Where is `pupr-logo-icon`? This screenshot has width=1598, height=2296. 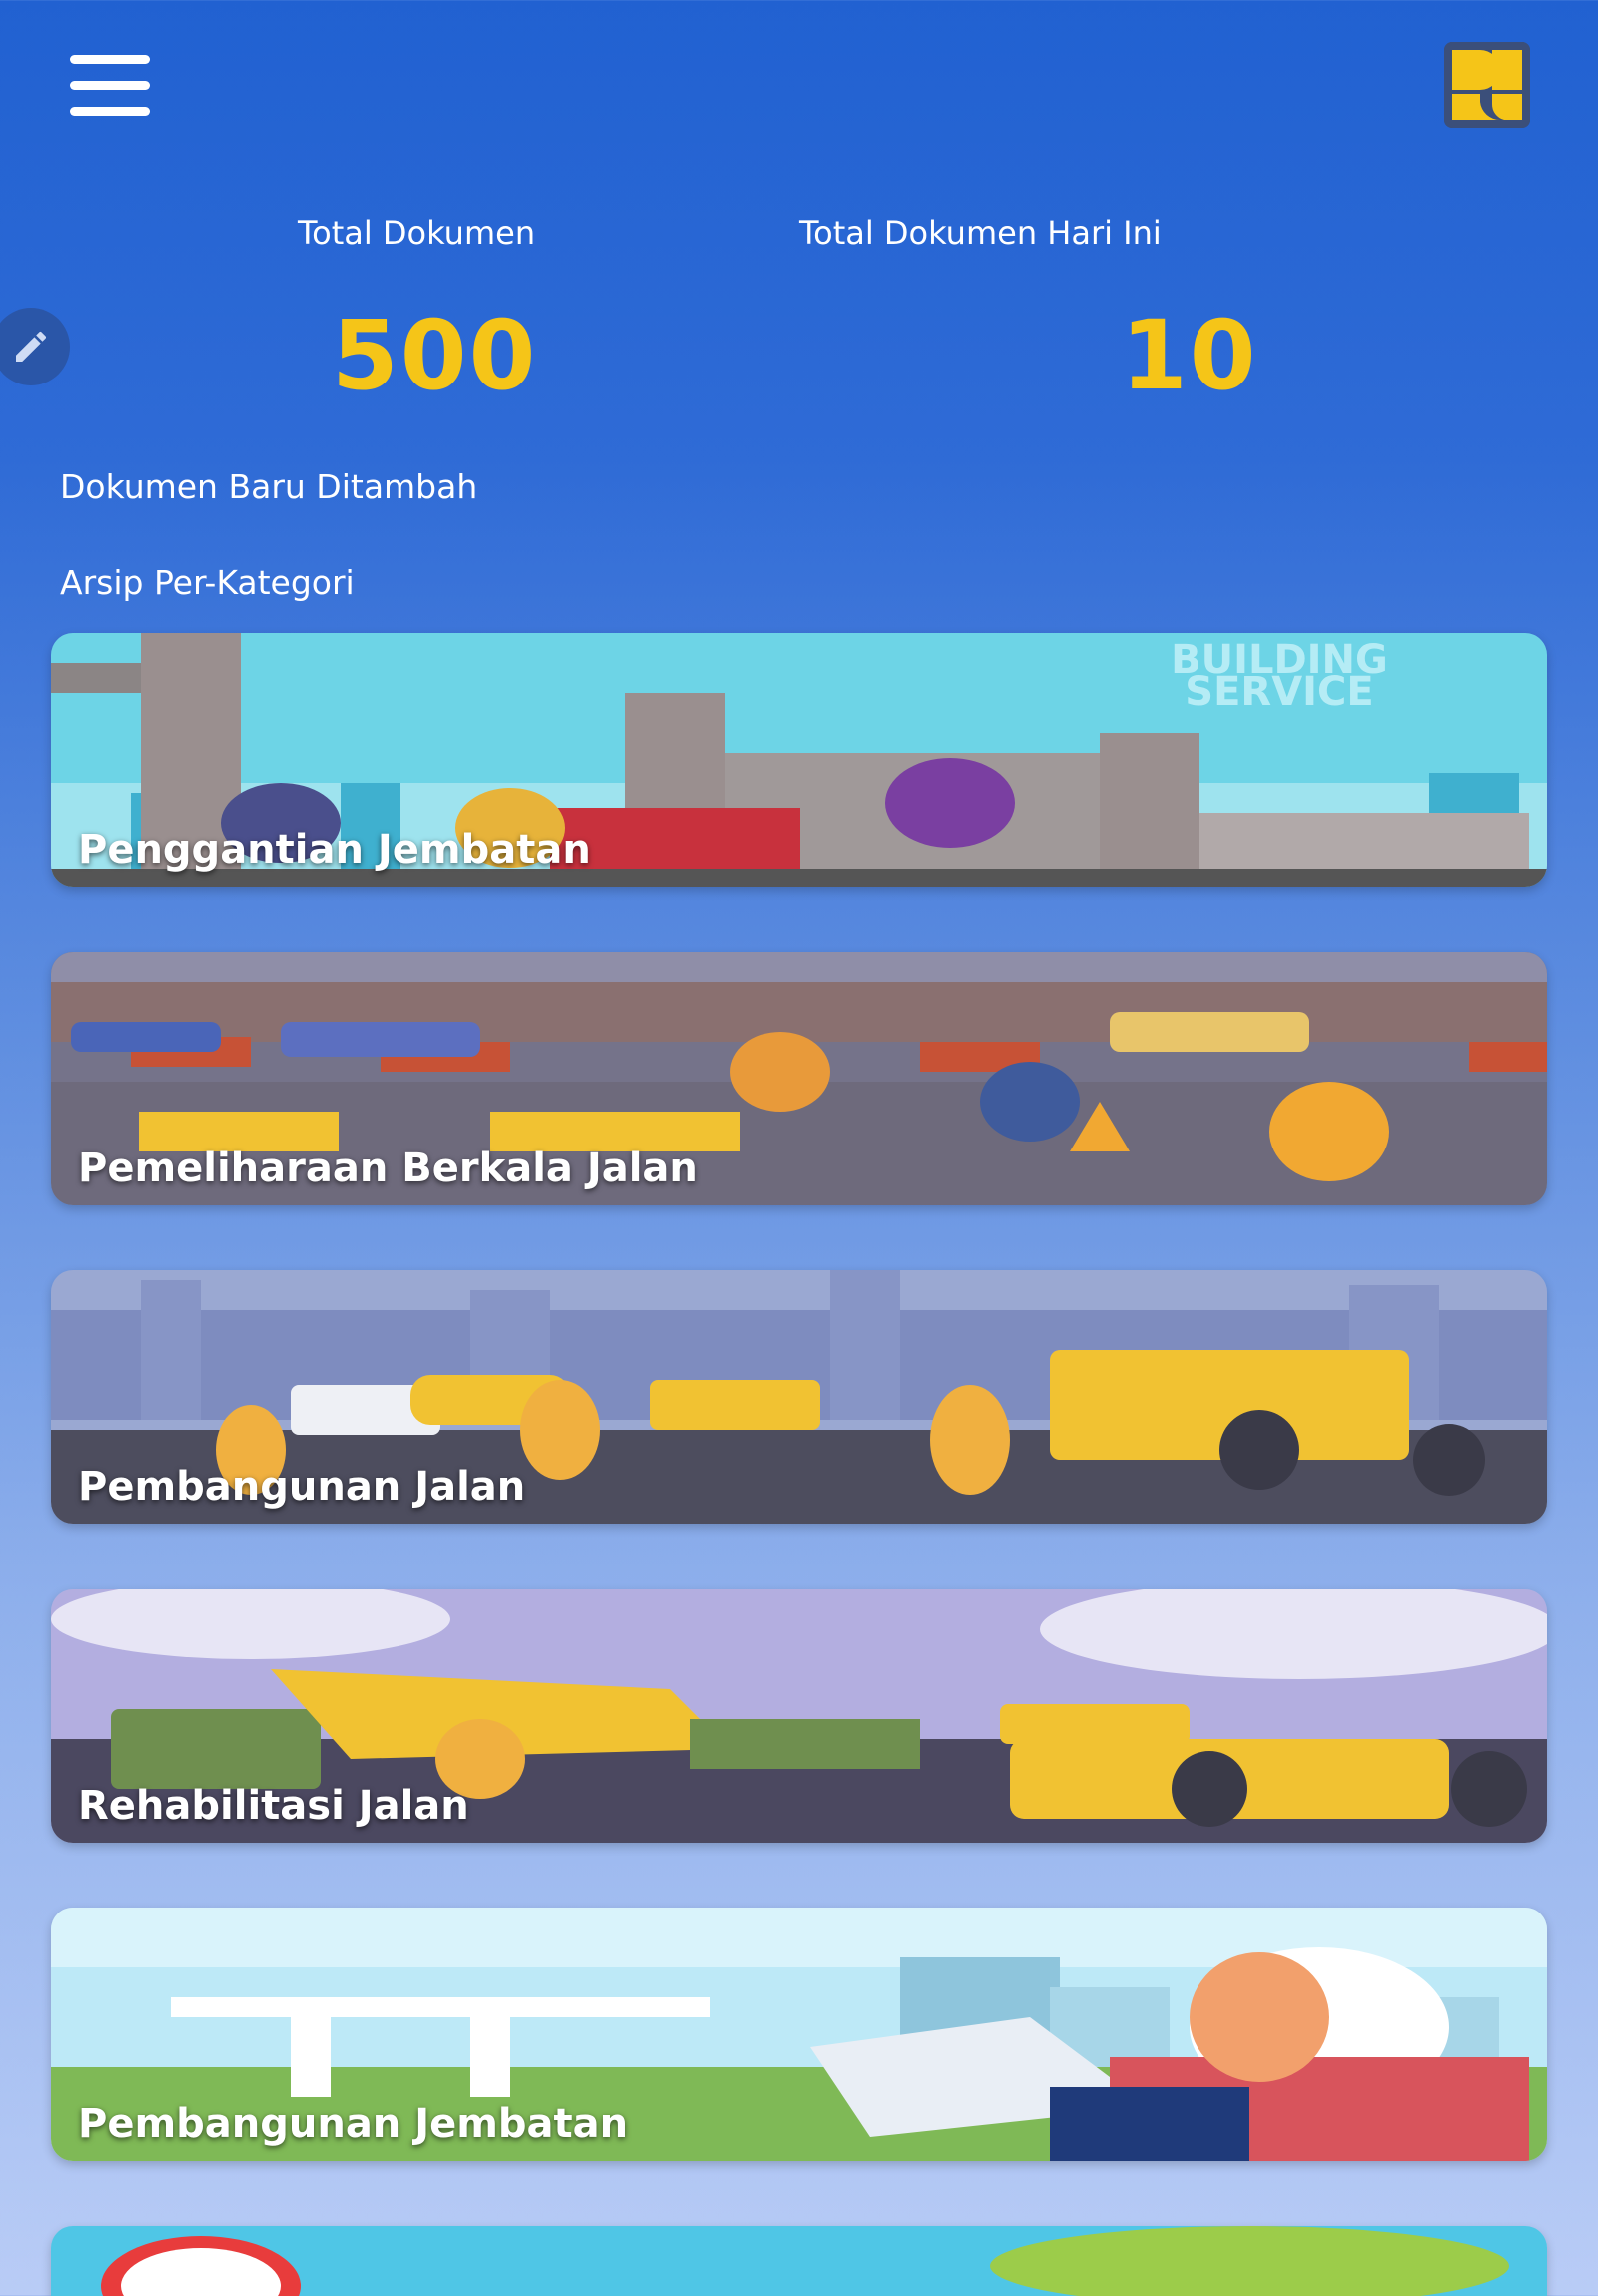 pupr-logo-icon is located at coordinates (1487, 85).